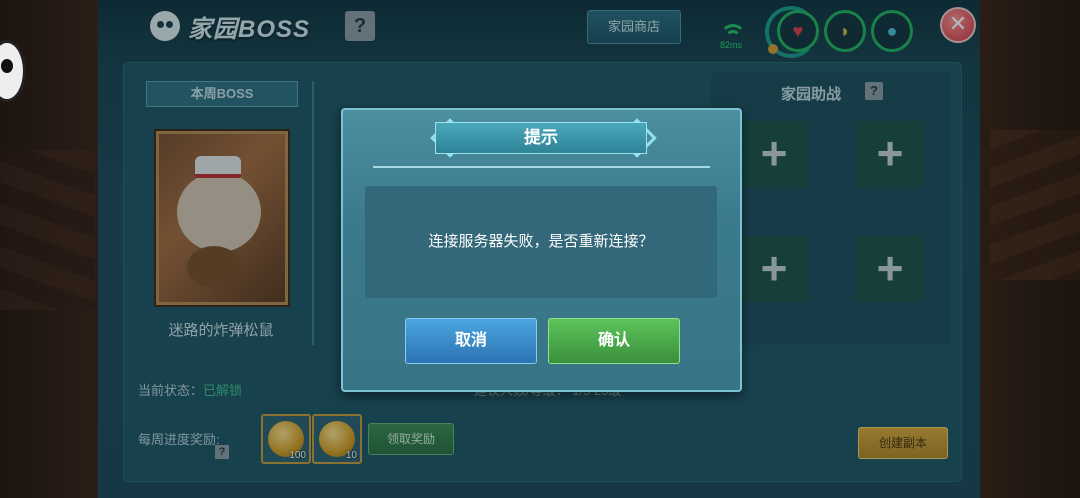 The image size is (1080, 498). I want to click on dialog-message: 连接服务器失败，是否重新连接？, so click(541, 241).